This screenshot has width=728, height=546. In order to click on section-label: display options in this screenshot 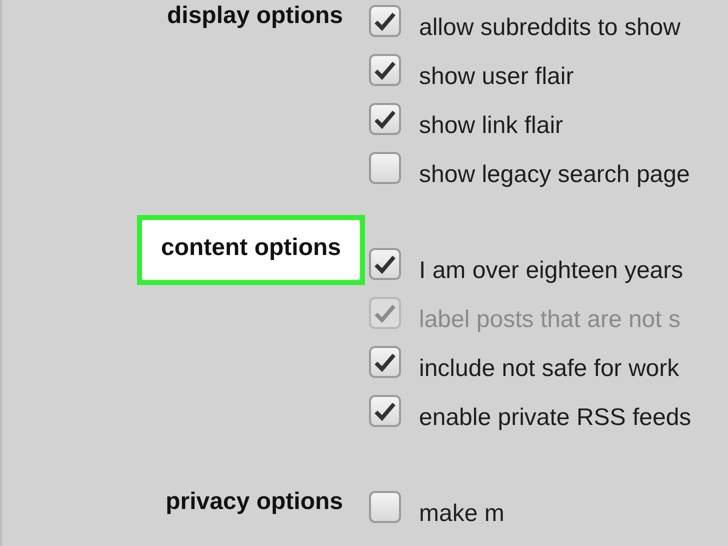, I will do `click(254, 16)`.